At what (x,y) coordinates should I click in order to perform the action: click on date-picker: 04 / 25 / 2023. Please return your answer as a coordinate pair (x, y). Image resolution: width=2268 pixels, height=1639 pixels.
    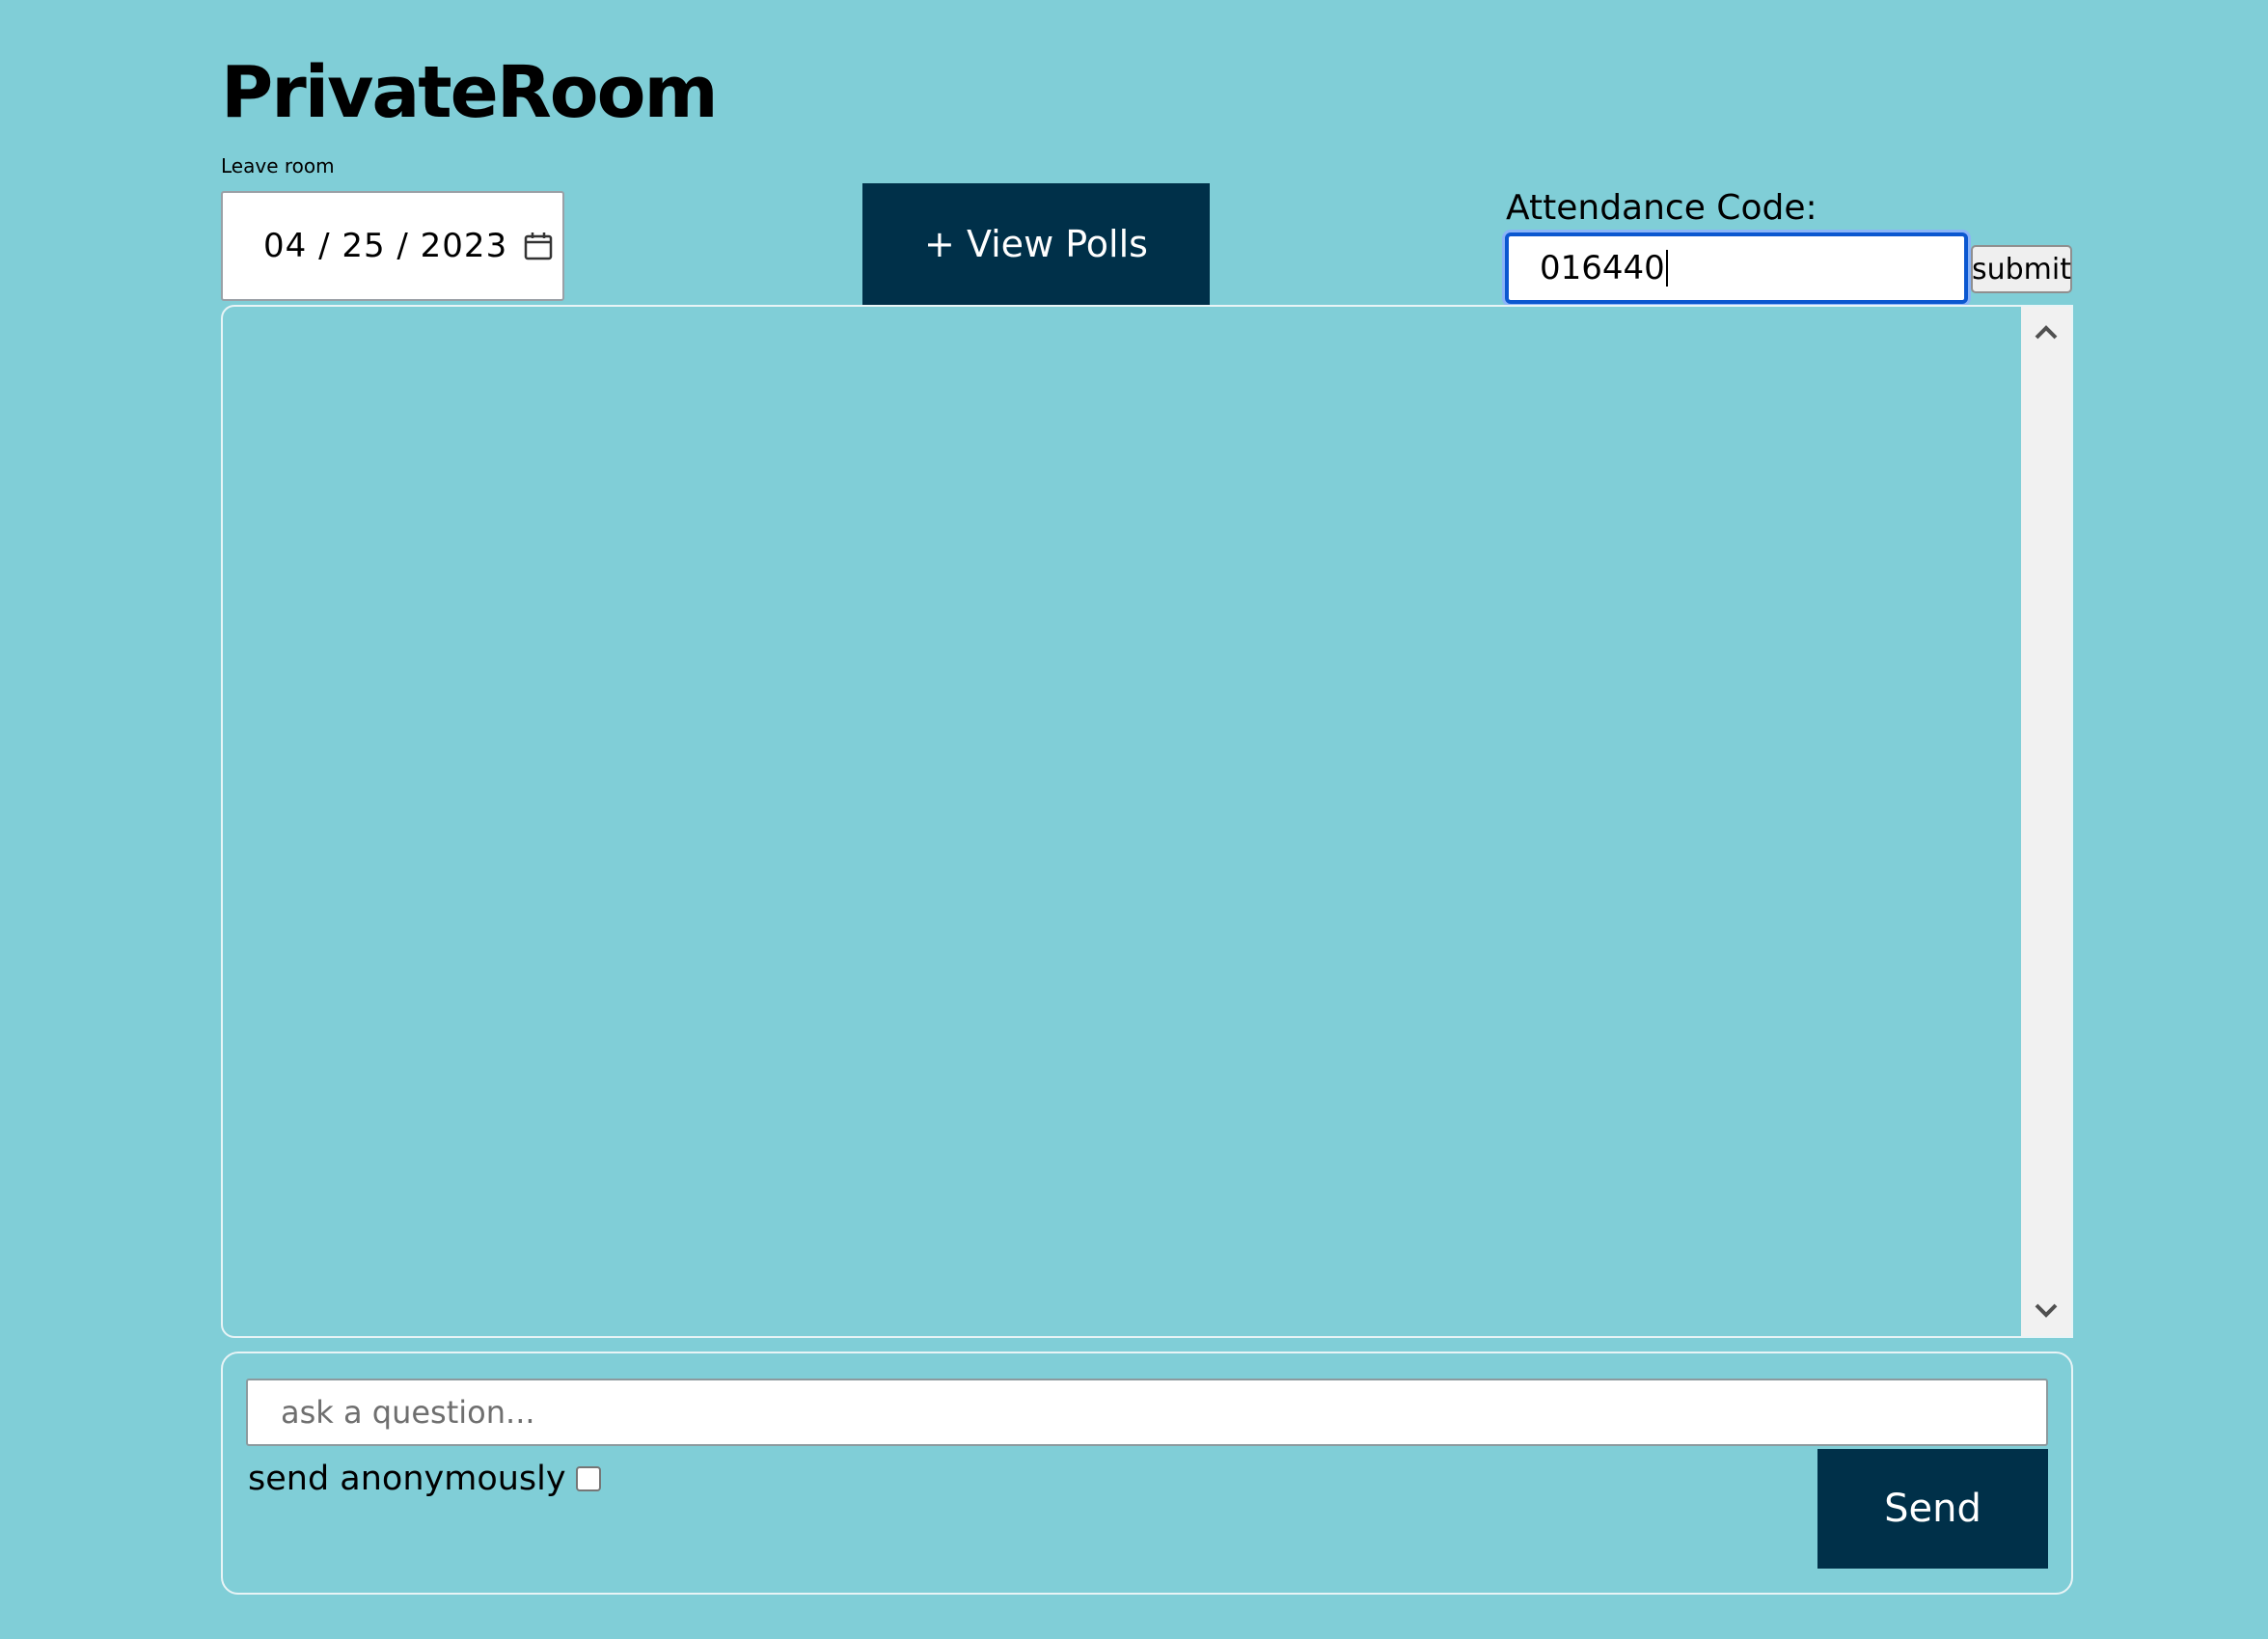
    Looking at the image, I should click on (393, 246).